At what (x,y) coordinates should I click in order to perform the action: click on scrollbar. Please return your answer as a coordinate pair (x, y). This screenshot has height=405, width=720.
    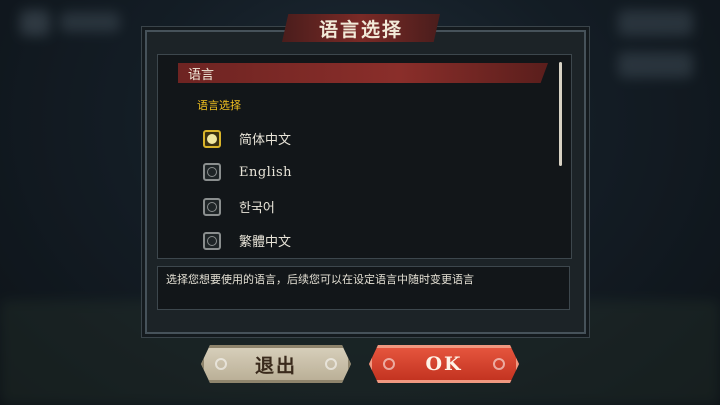
    Looking at the image, I should click on (560, 114).